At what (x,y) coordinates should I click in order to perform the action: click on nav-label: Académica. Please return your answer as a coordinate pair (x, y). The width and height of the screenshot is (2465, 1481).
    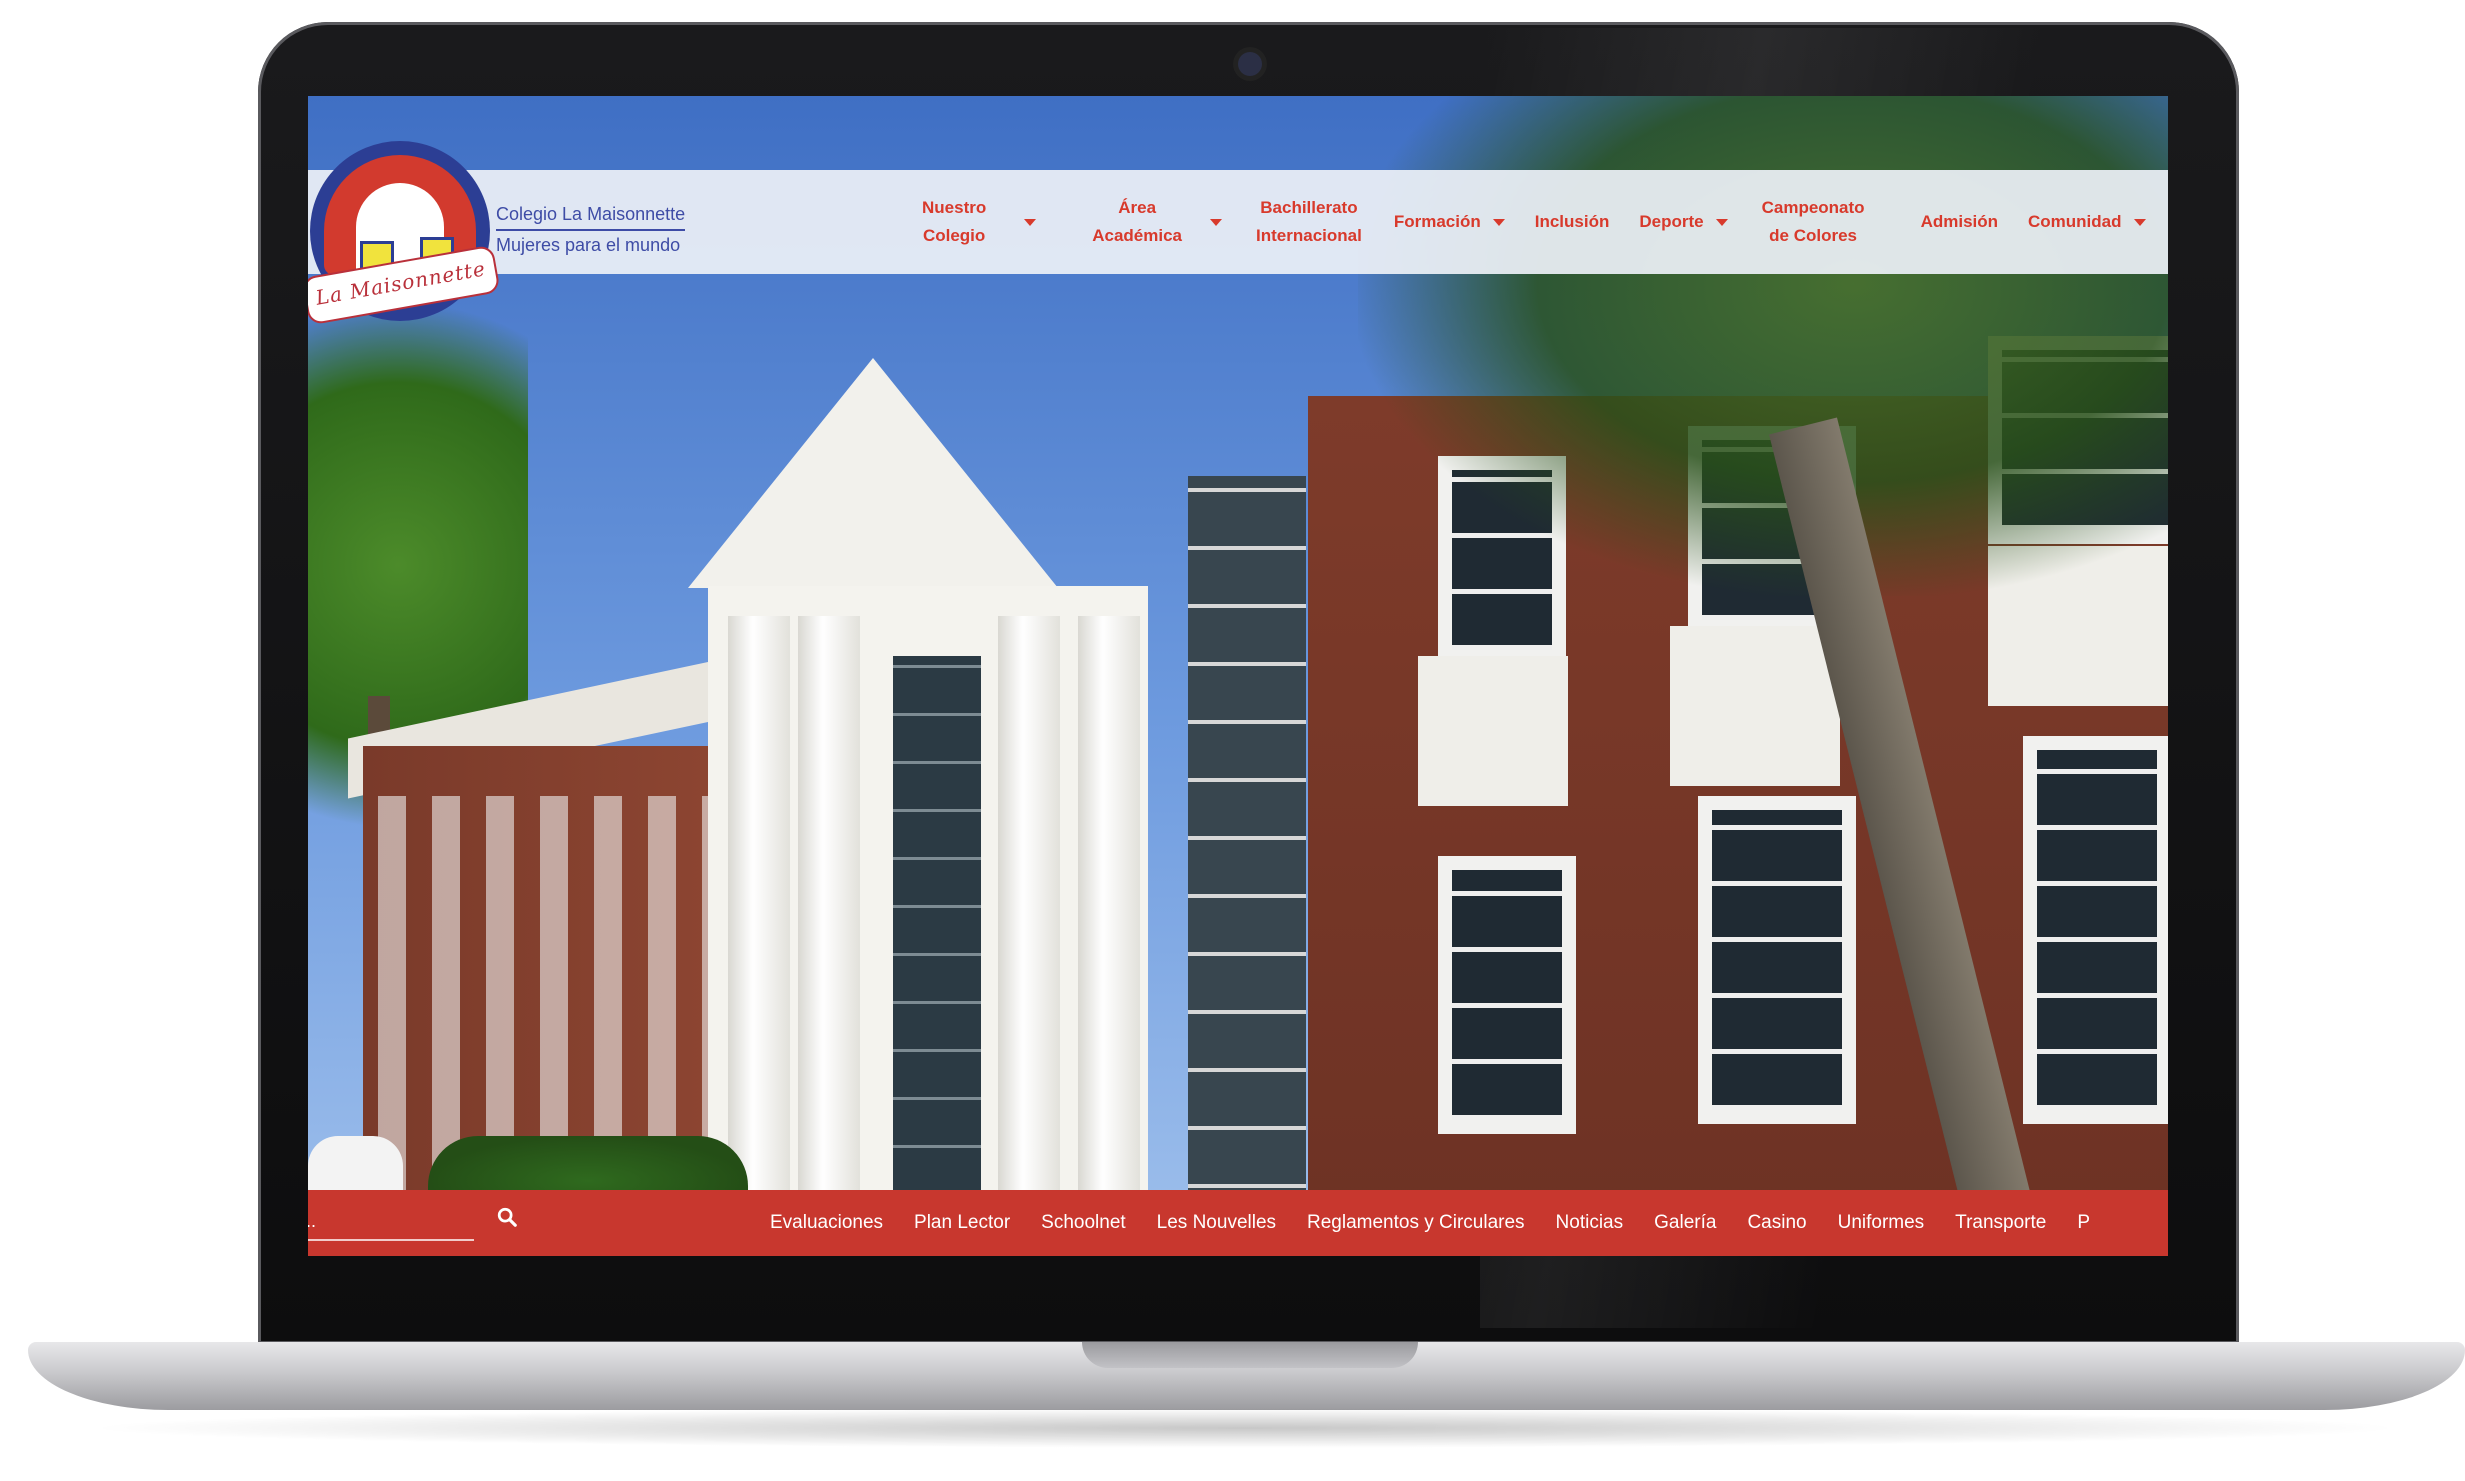
    Looking at the image, I should click on (1137, 235).